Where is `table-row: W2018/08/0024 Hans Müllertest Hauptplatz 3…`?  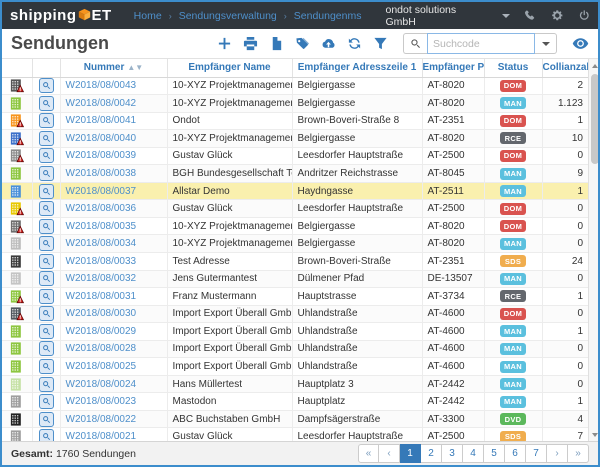 table-row: W2018/08/0024 Hans Müllertest Hauptplatz 3… is located at coordinates (295, 384).